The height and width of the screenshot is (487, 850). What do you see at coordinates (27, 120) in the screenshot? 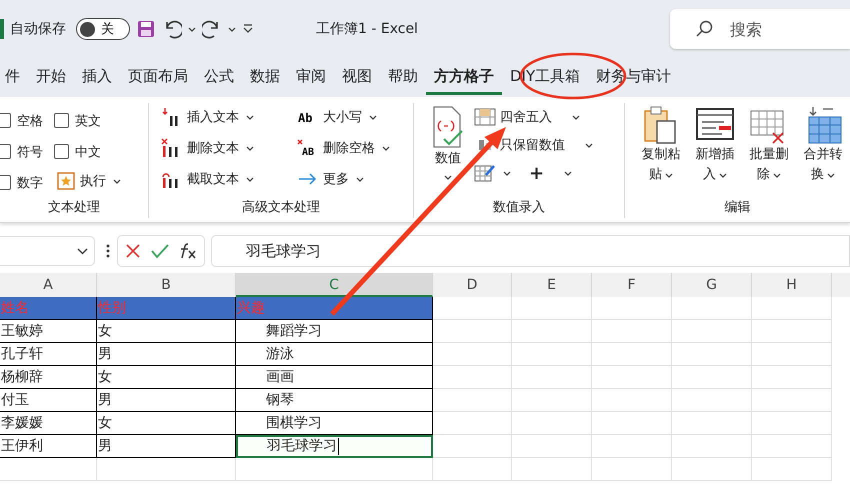
I see `option-checkbox: 空格` at bounding box center [27, 120].